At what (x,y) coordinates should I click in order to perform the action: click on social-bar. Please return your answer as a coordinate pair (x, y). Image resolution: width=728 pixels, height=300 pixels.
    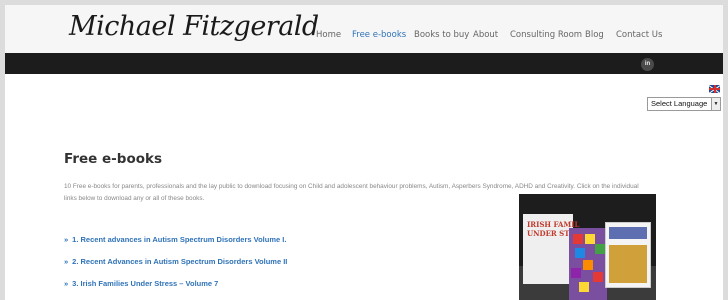
    Looking at the image, I should click on (364, 63).